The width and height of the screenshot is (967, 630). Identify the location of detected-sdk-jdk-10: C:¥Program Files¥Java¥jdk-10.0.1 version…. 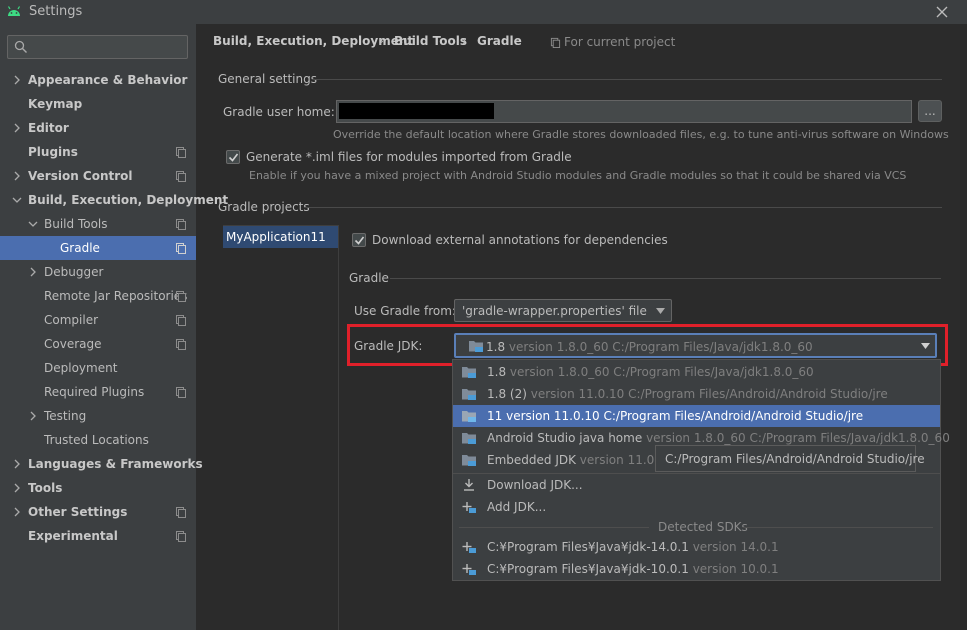
(696, 569).